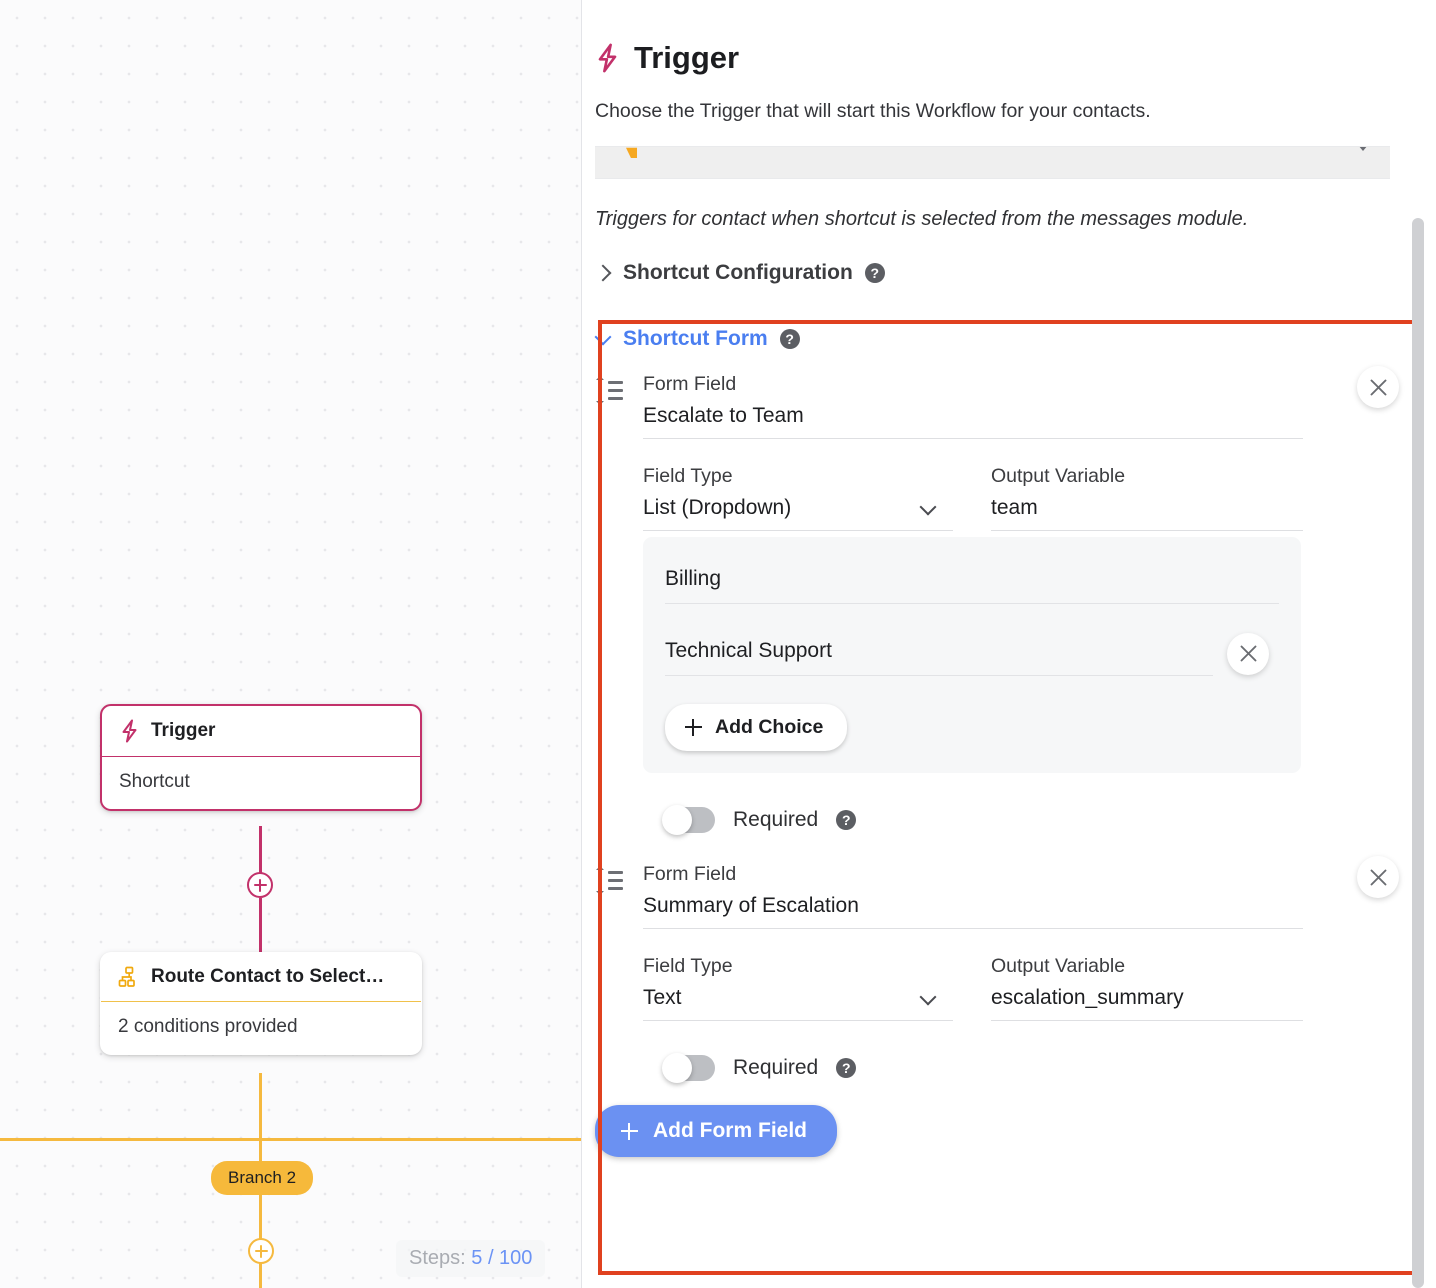 This screenshot has width=1436, height=1288. What do you see at coordinates (154, 781) in the screenshot?
I see `canvas-node-trigger-subtitle: Shortcut` at bounding box center [154, 781].